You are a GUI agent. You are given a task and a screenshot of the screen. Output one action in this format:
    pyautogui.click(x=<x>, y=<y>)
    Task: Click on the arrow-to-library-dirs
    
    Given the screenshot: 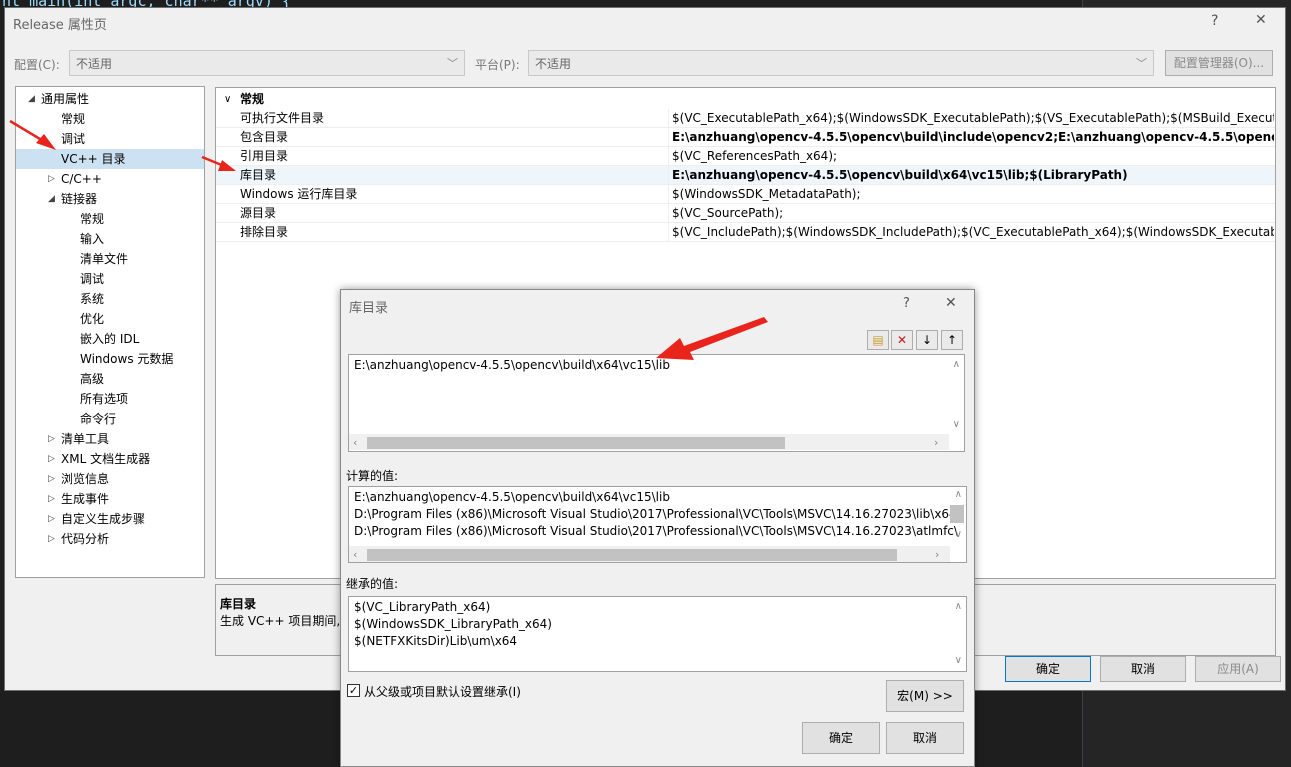 What is the action you would take?
    pyautogui.click(x=218, y=163)
    